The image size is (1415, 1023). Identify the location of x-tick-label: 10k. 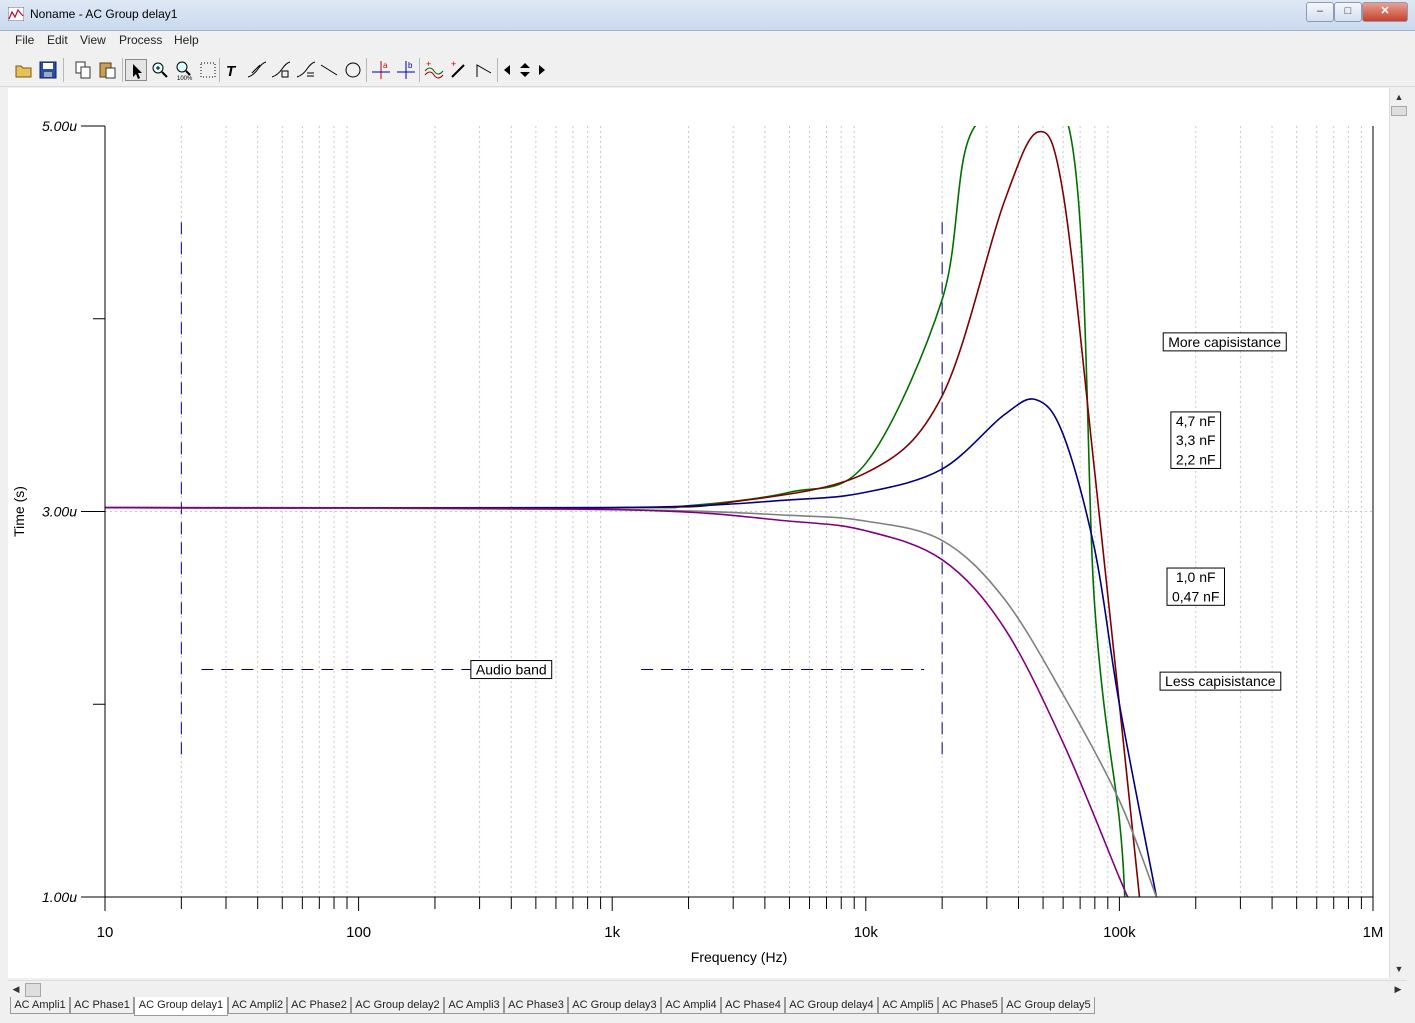
(866, 932).